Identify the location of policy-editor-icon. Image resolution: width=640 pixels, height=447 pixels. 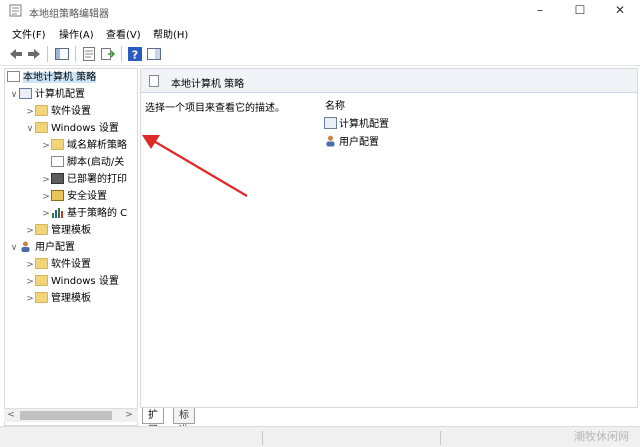
(15, 10).